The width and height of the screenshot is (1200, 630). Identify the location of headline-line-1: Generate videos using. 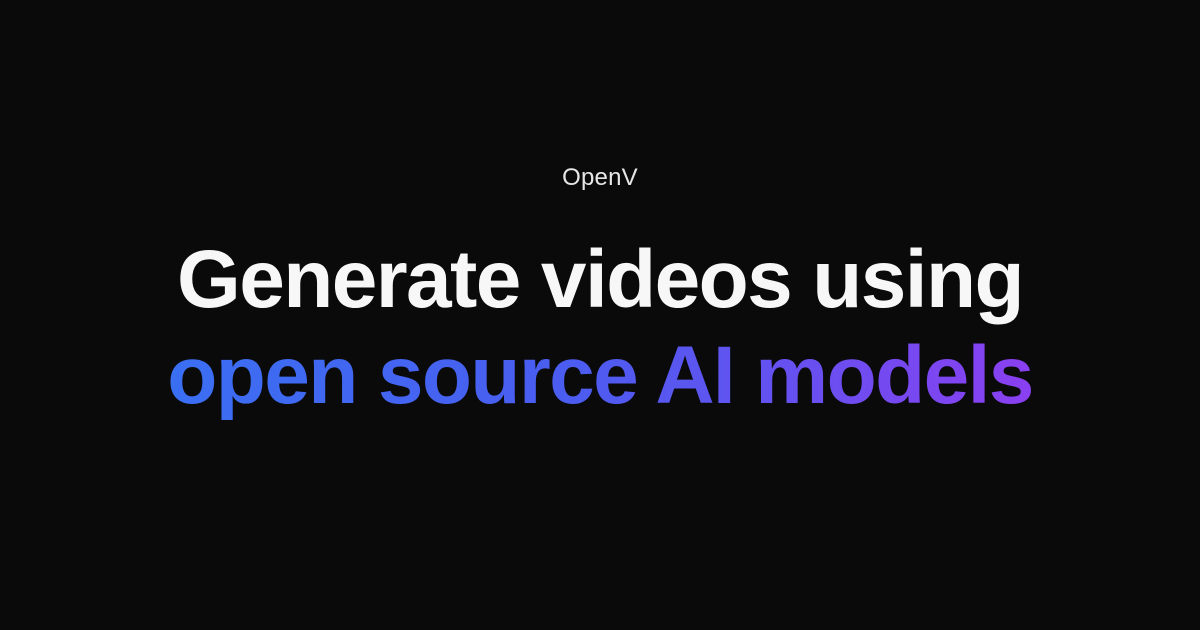
(601, 279).